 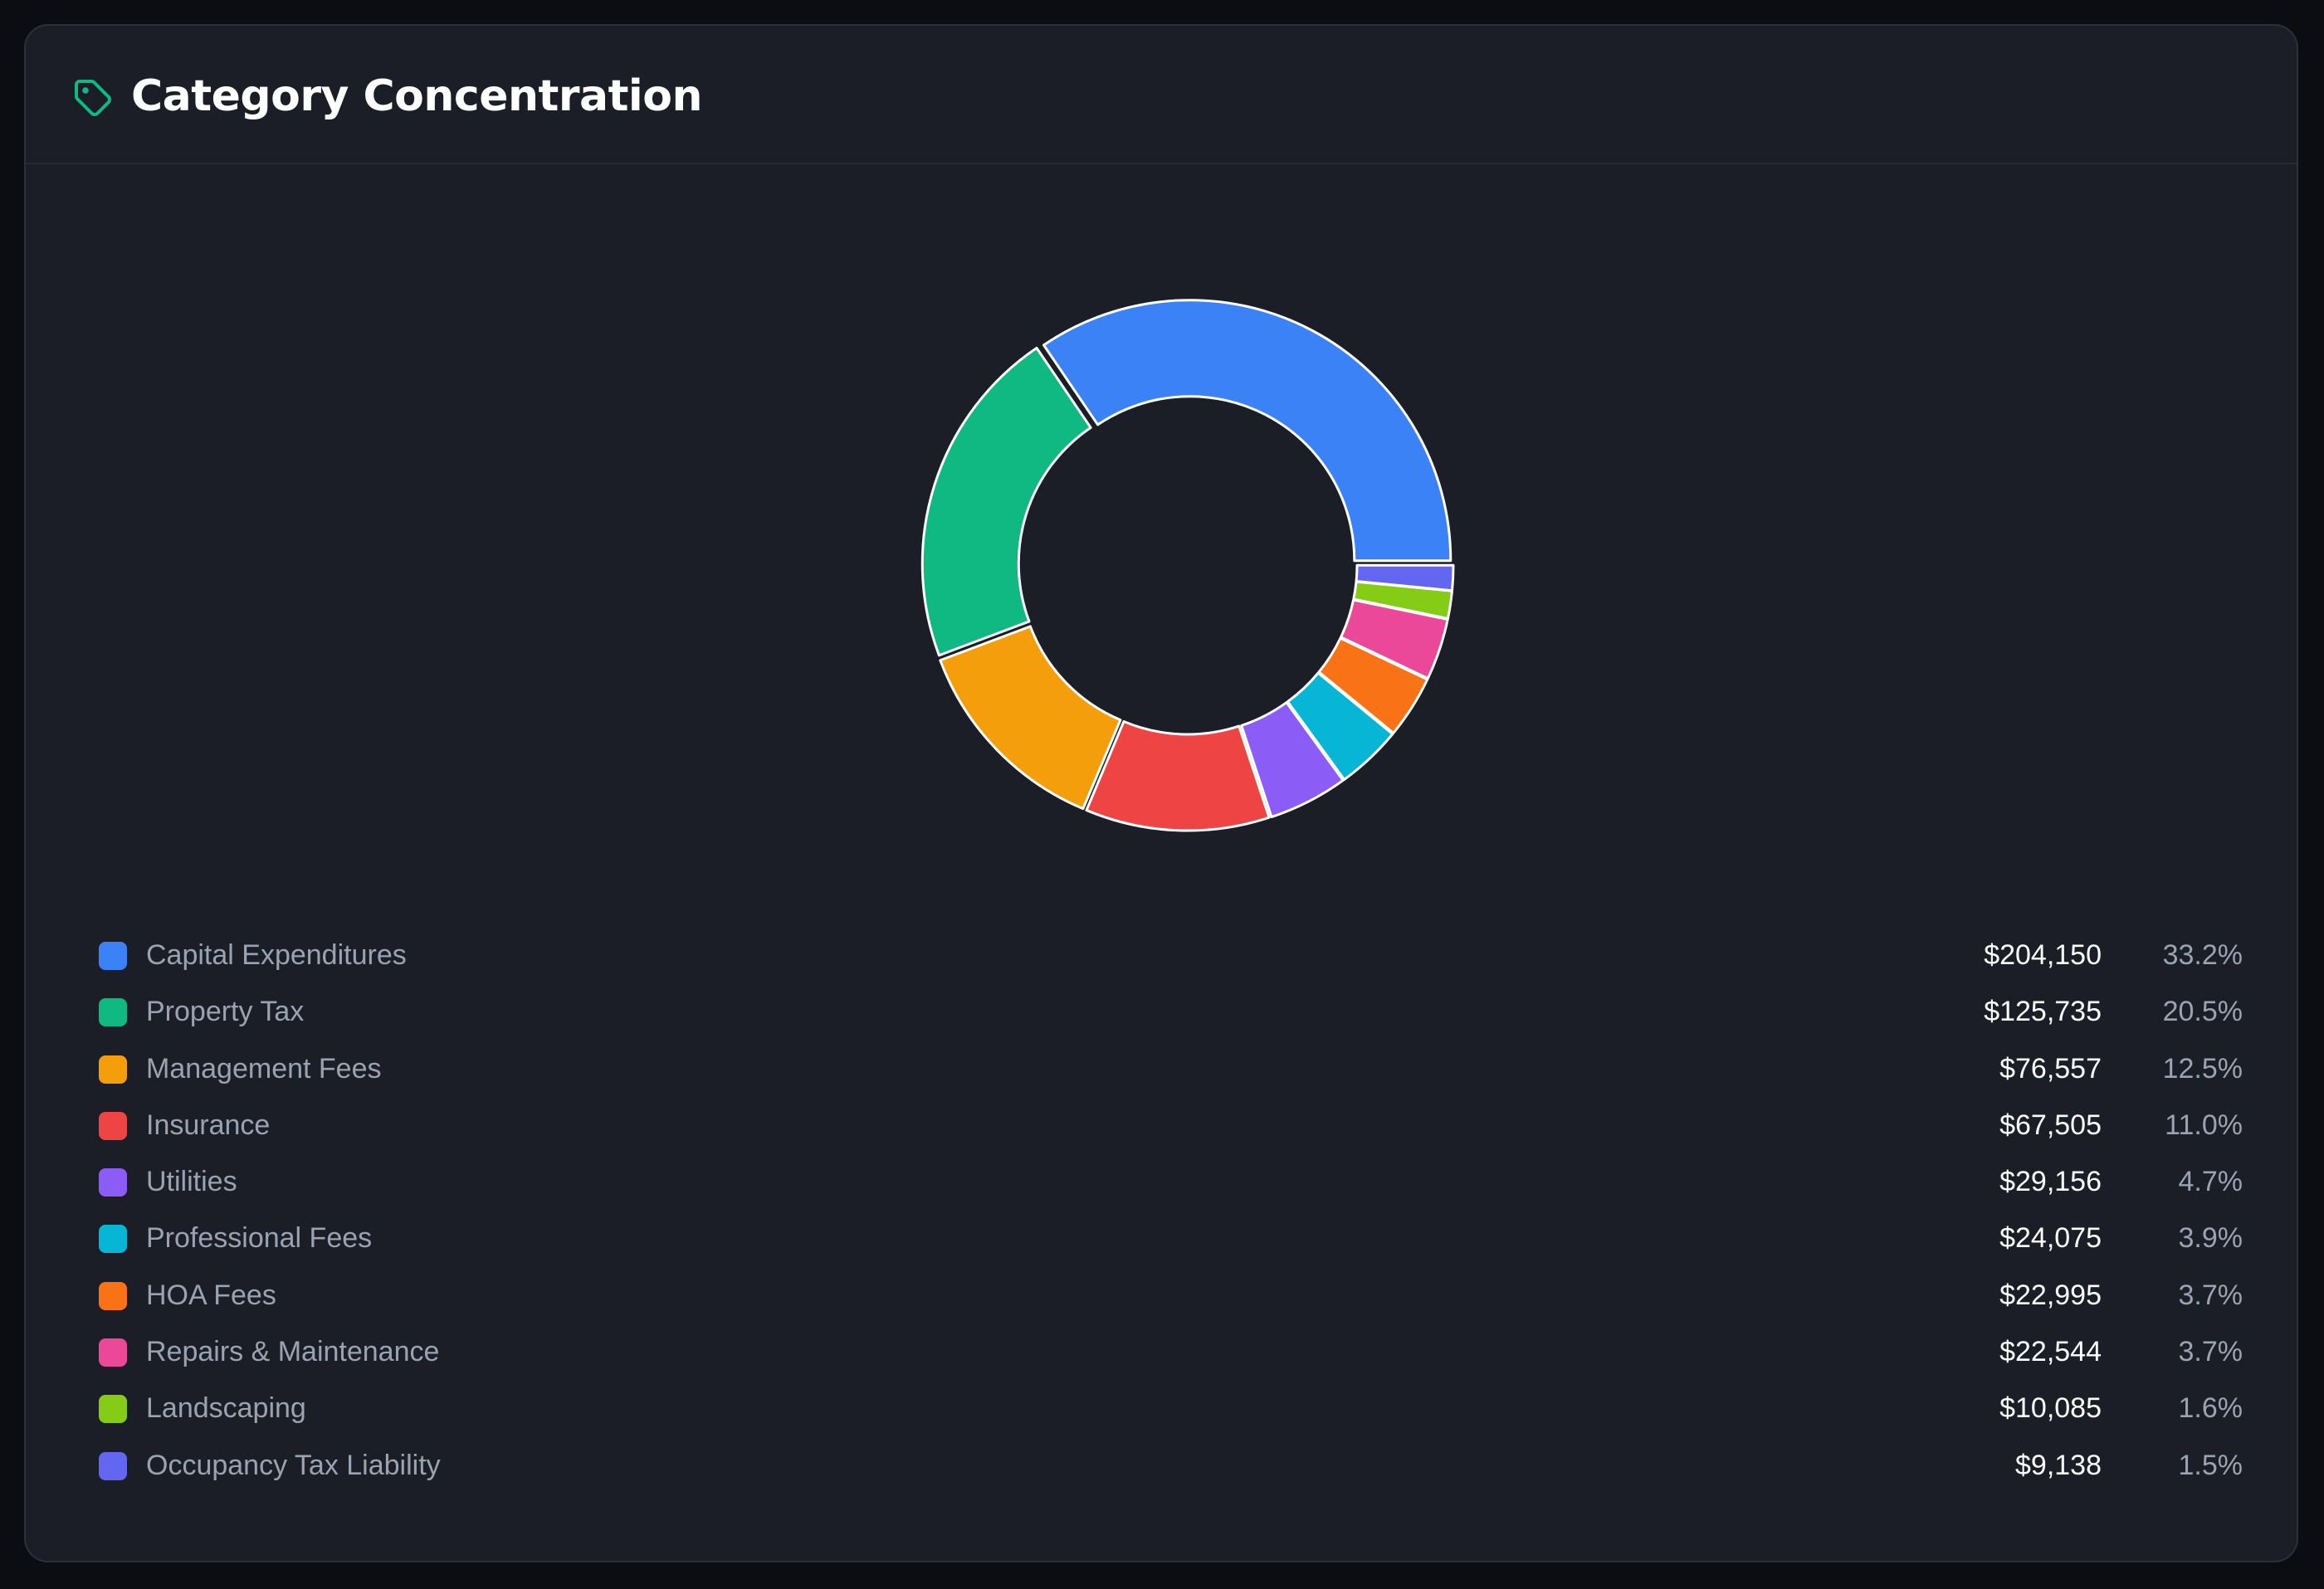 What do you see at coordinates (2050, 1295) in the screenshot?
I see `legend-amount: $22,995` at bounding box center [2050, 1295].